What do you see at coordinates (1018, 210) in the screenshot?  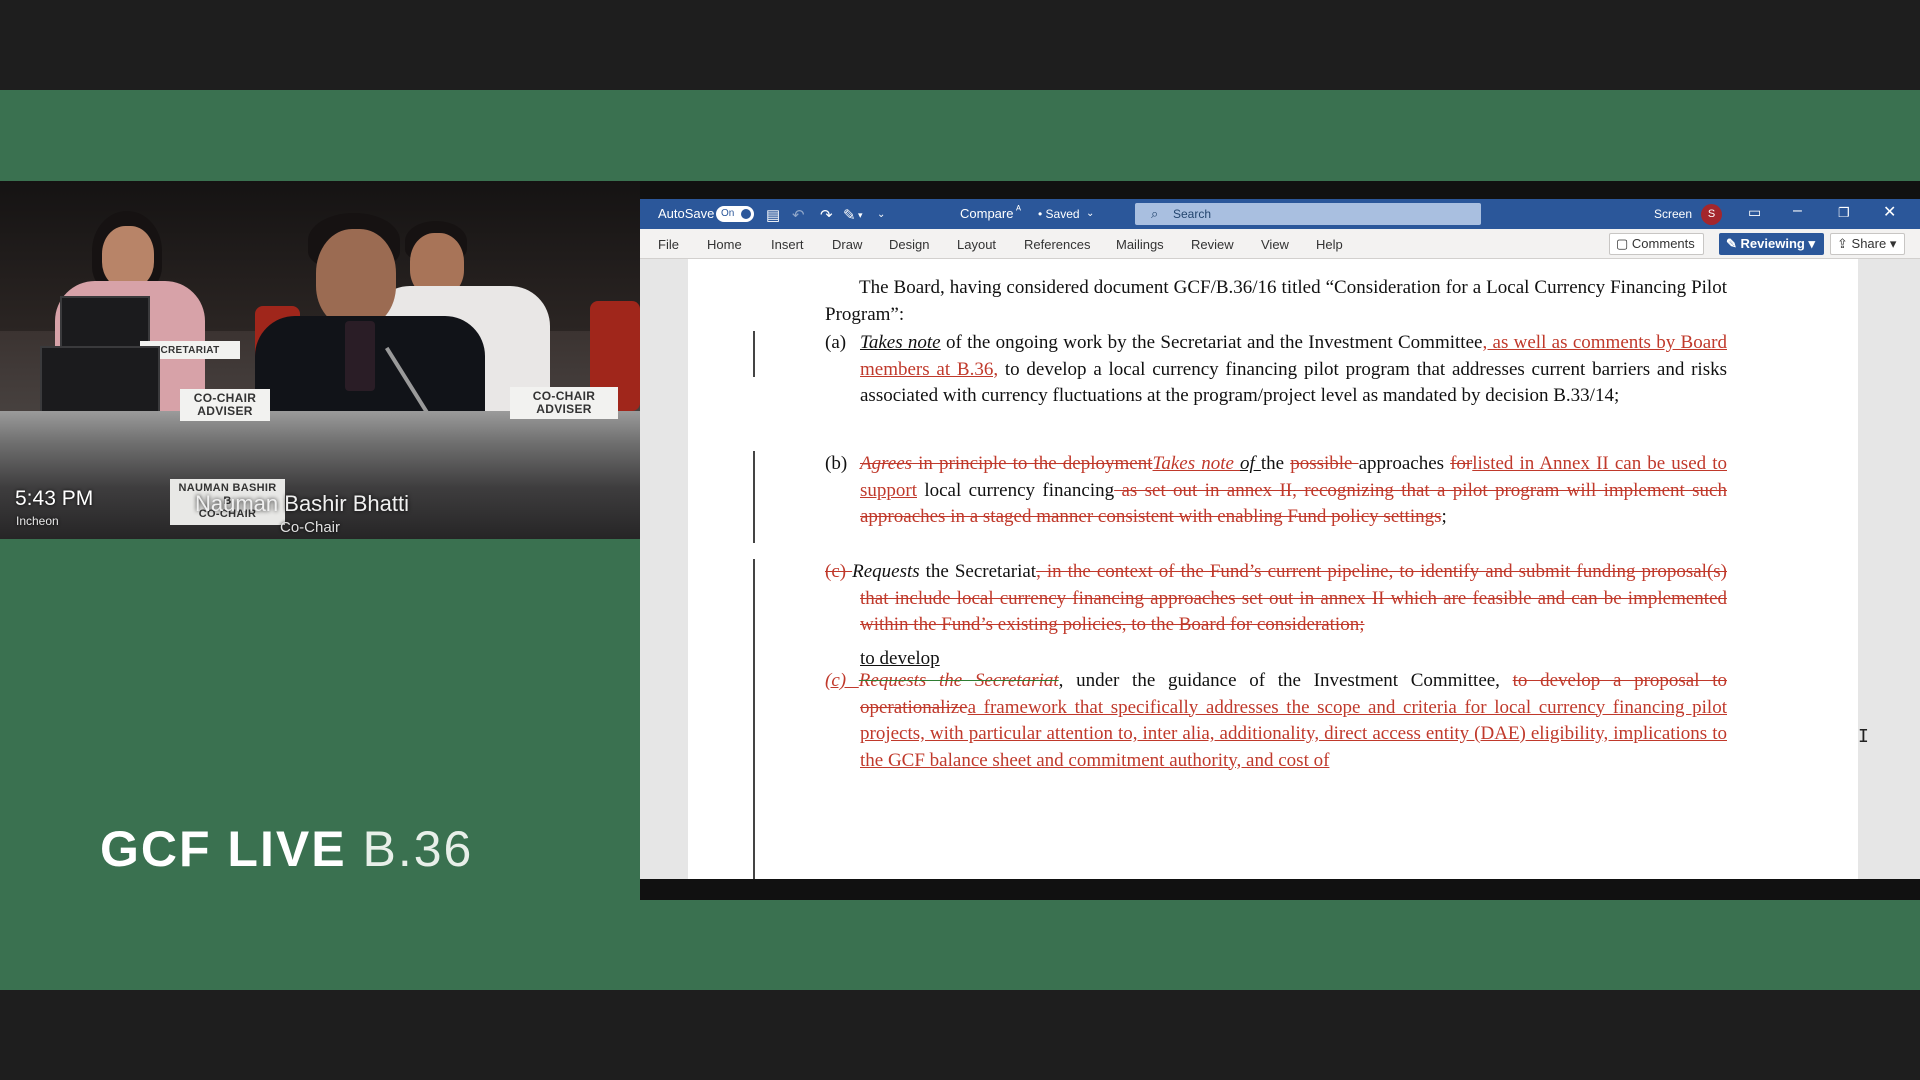 I see `people-icon: ᴬ` at bounding box center [1018, 210].